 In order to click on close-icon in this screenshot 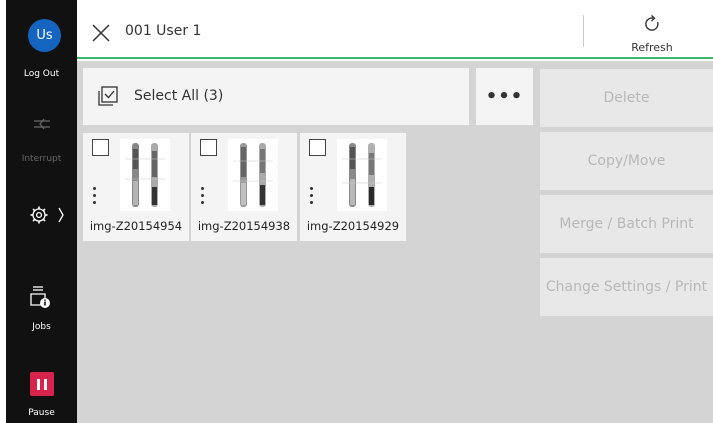, I will do `click(101, 33)`.